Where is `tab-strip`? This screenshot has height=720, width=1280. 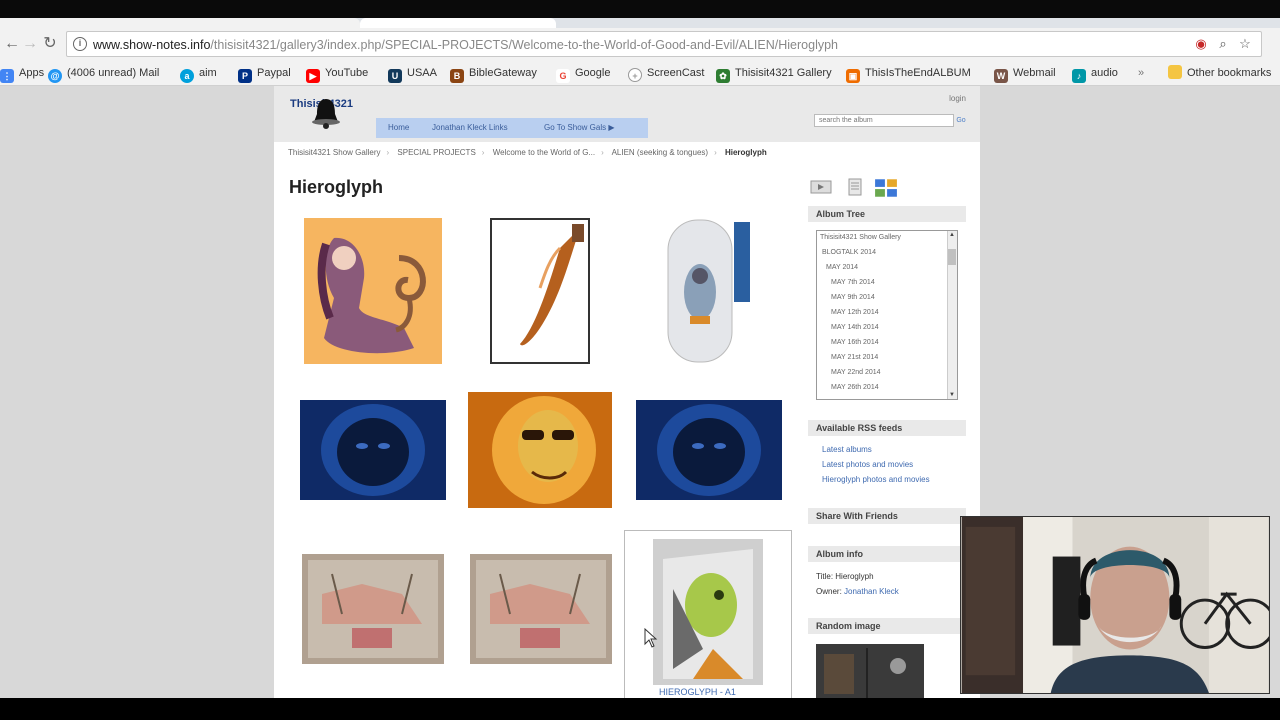 tab-strip is located at coordinates (640, 23).